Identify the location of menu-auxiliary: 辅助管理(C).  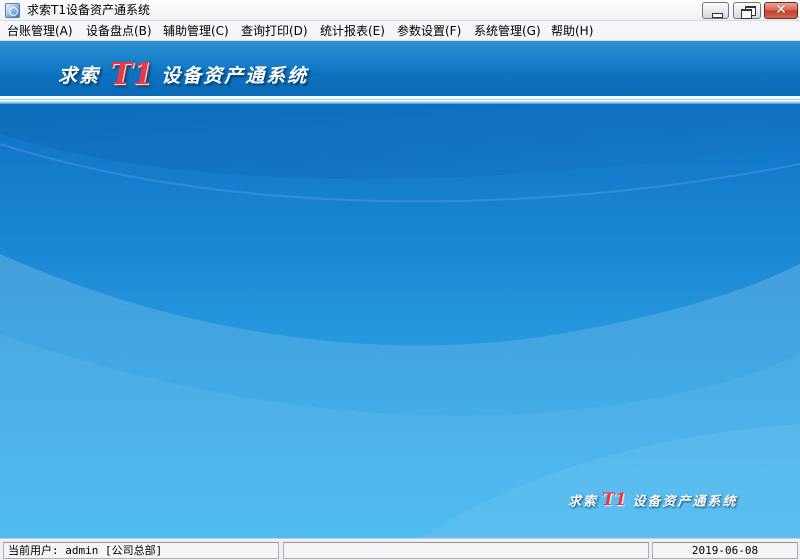
(196, 31).